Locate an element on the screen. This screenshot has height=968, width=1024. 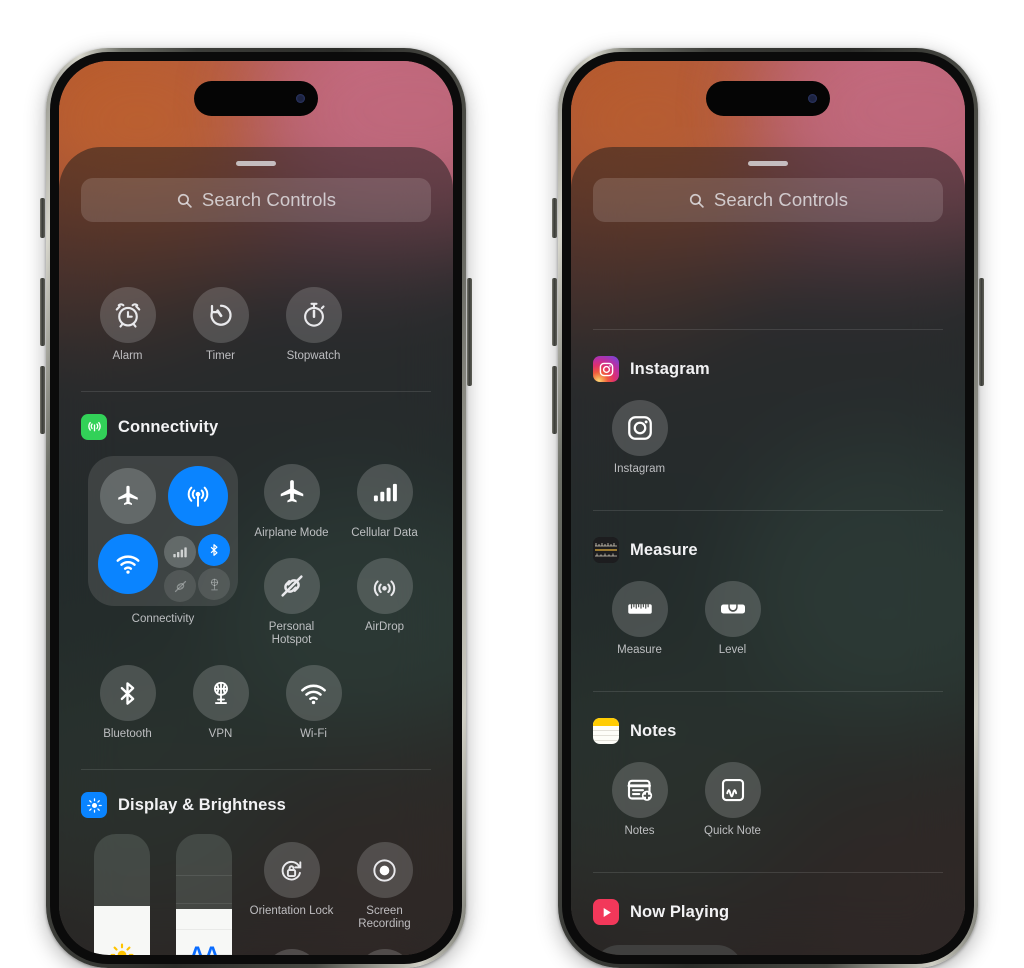
control-orientation-lock: Orientation Lock is located at coordinates (291, 886).